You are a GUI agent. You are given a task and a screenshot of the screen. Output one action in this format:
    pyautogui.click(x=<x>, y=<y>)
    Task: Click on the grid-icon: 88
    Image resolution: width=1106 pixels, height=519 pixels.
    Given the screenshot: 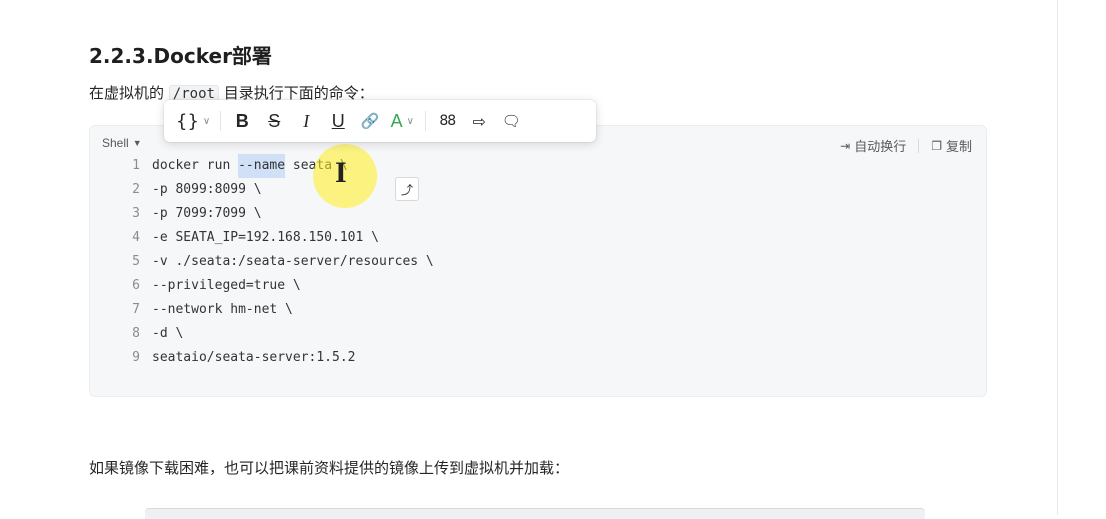 What is the action you would take?
    pyautogui.click(x=447, y=121)
    